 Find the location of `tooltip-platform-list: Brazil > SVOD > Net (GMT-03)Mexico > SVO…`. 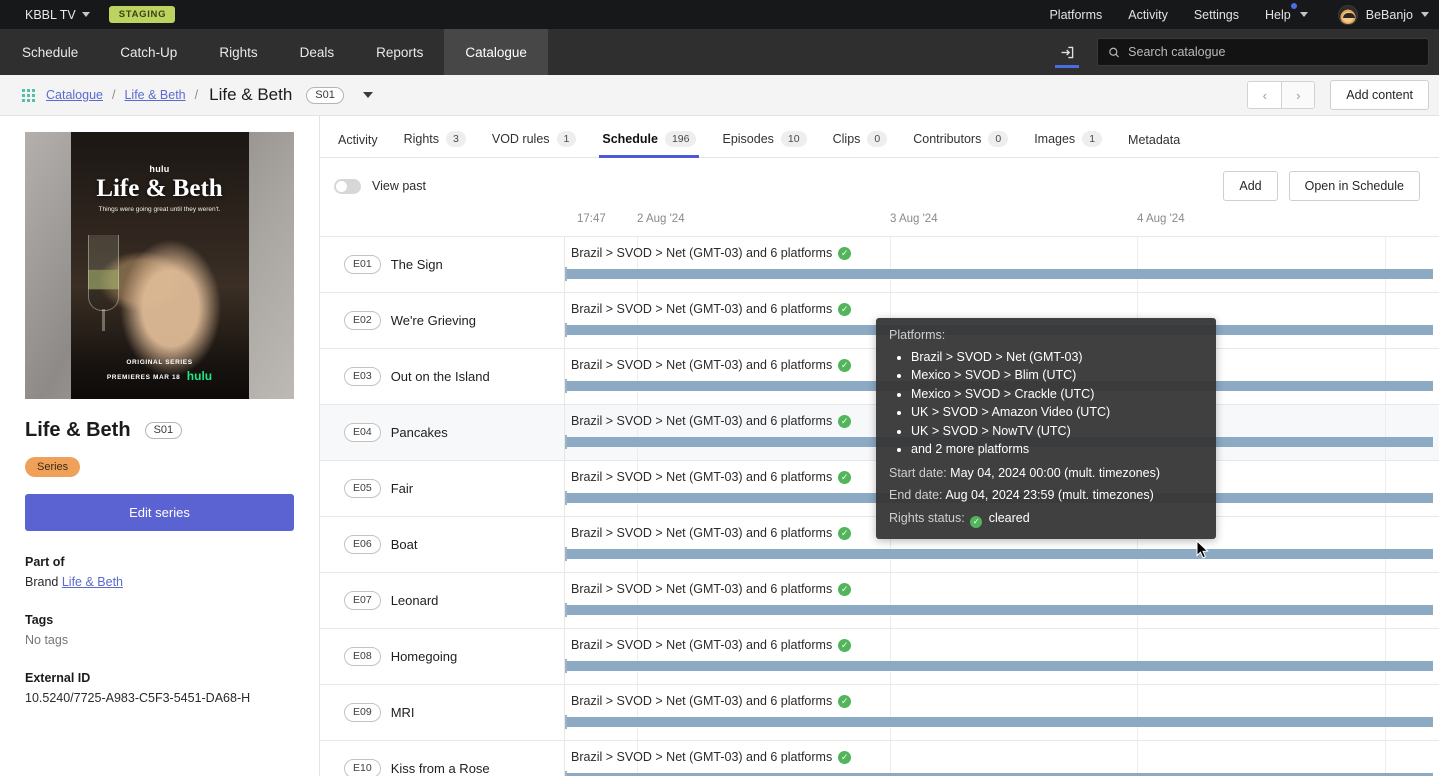

tooltip-platform-list: Brazil > SVOD > Net (GMT-03)Mexico > SVO… is located at coordinates (1057, 403).